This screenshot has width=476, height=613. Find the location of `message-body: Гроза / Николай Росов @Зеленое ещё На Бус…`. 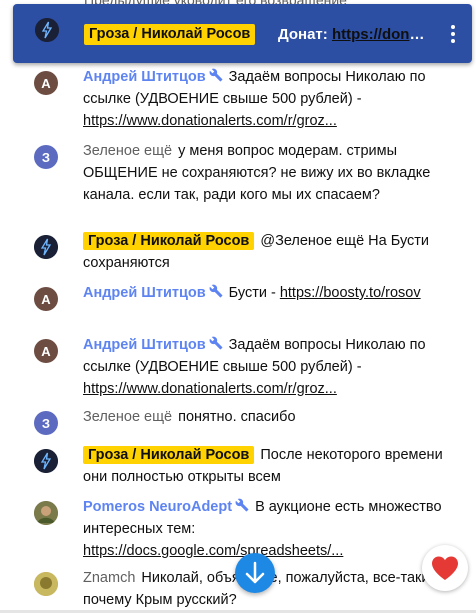

message-body: Гроза / Николай Росов @Зеленое ещё На Бус… is located at coordinates (269, 252).